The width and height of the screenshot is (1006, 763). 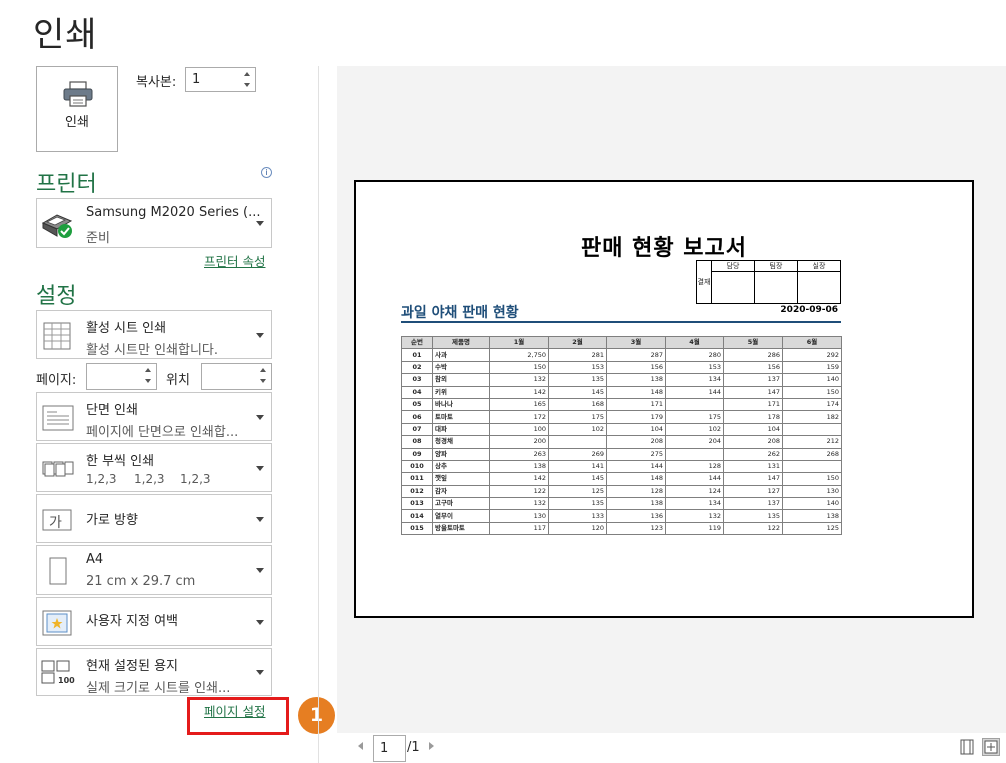 What do you see at coordinates (148, 375) in the screenshot?
I see `pages-from-spinner` at bounding box center [148, 375].